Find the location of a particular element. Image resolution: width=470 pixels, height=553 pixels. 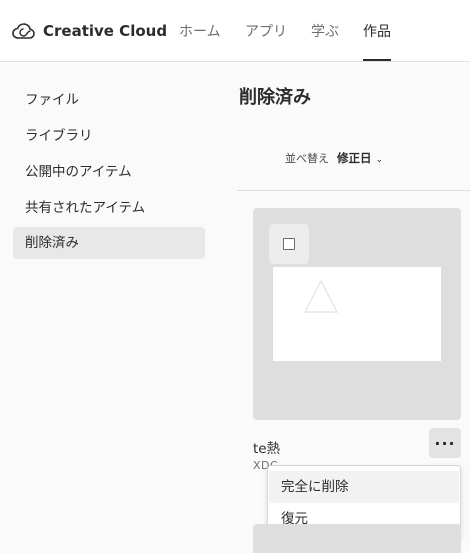

chevron-down-icon: ⌄ is located at coordinates (380, 160).